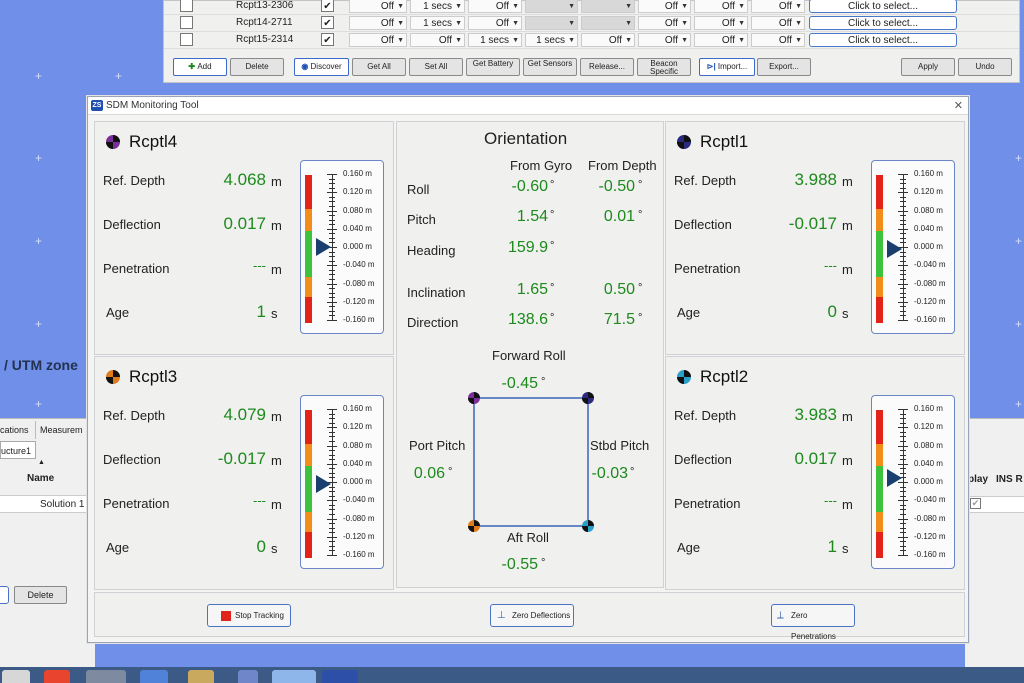  Describe the element at coordinates (474, 398) in the screenshot. I see `receptor-marker-rcptl4-icon` at that location.